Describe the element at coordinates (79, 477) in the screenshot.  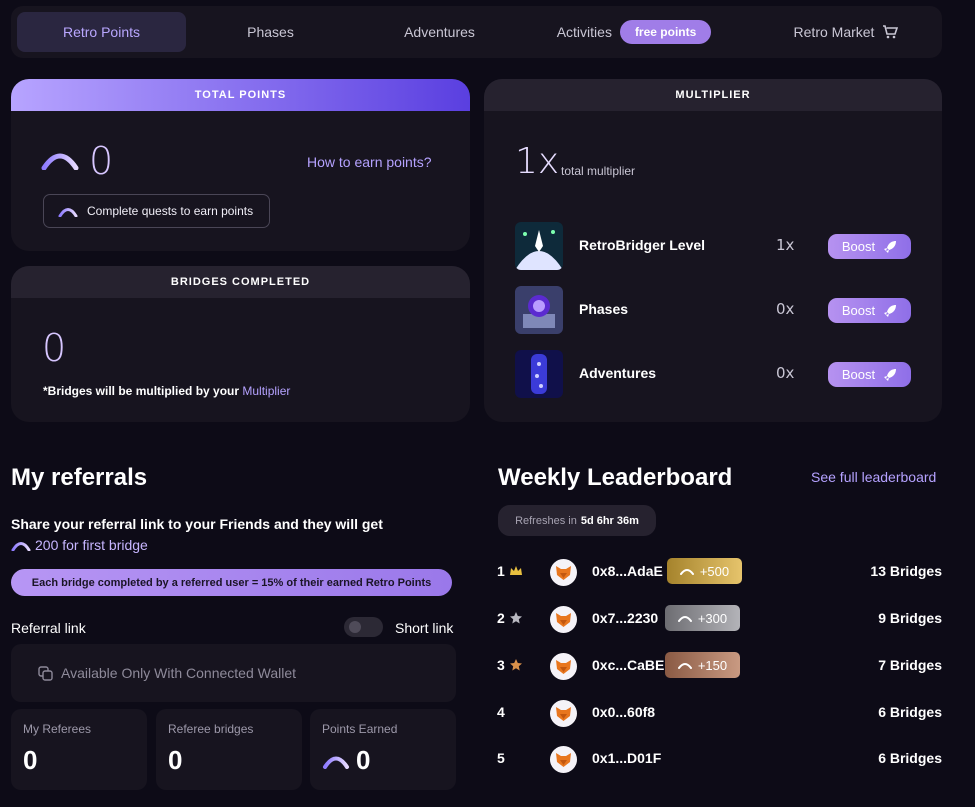
I see `referrals-title: My referrals` at that location.